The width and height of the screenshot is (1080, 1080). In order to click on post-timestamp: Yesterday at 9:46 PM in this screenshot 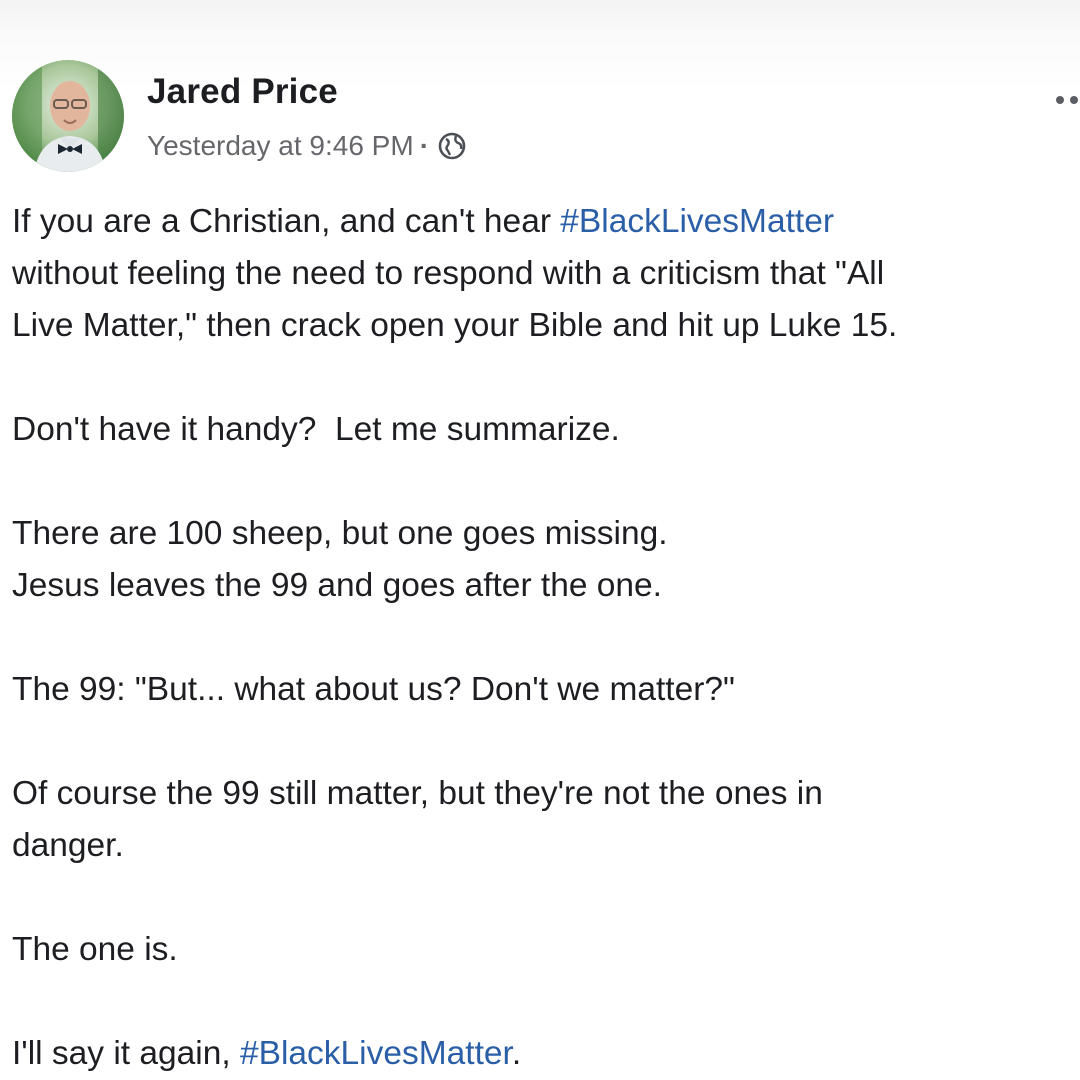, I will do `click(280, 146)`.